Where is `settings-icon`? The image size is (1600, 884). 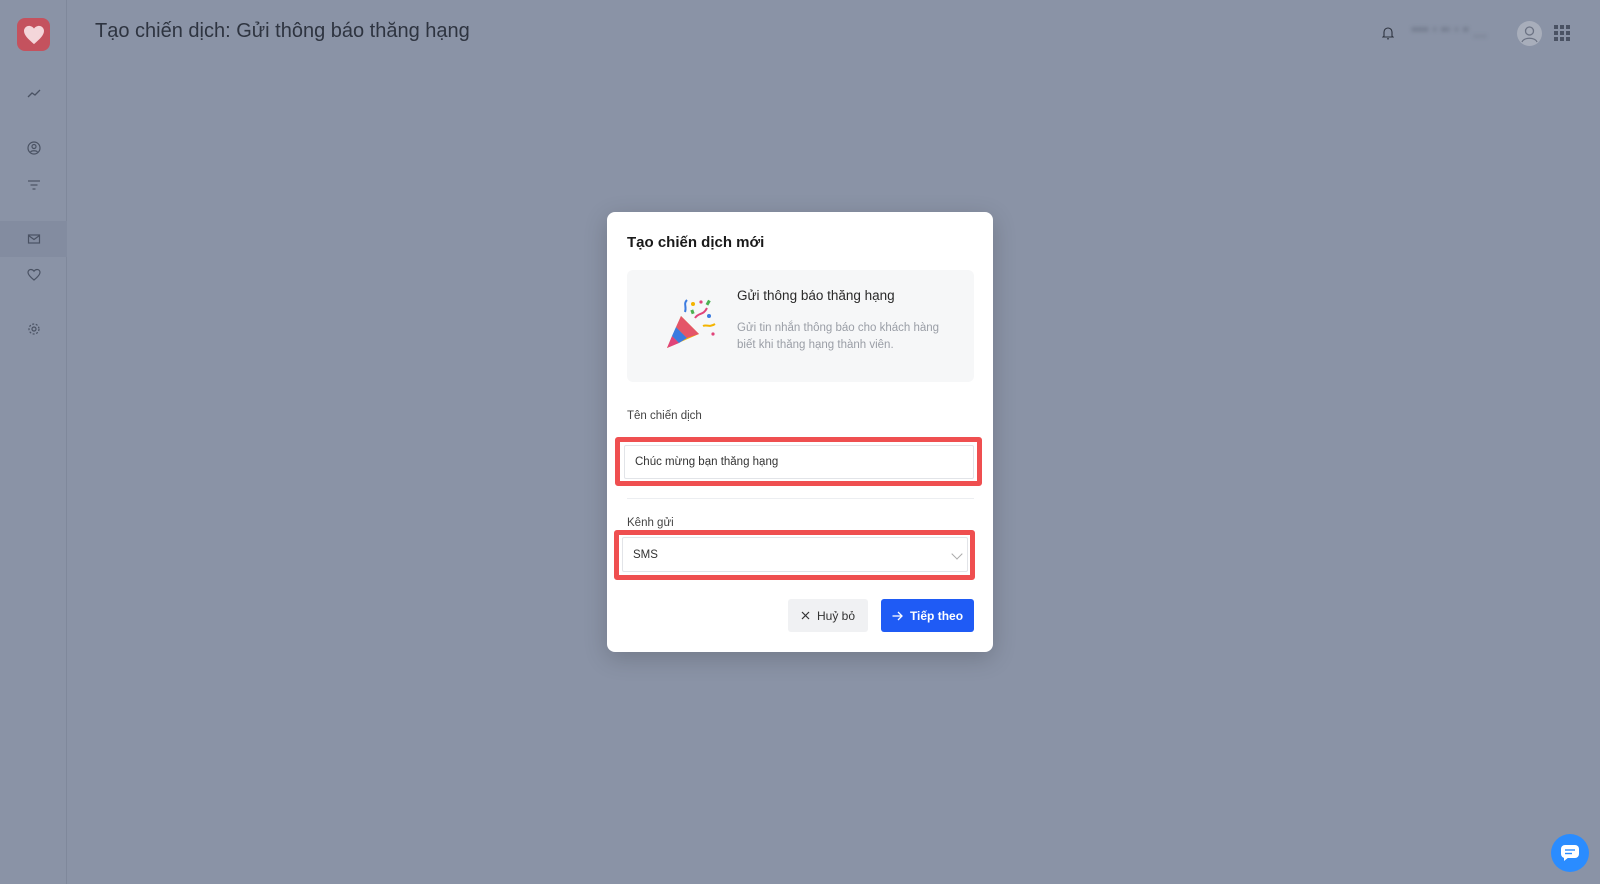
settings-icon is located at coordinates (33, 329).